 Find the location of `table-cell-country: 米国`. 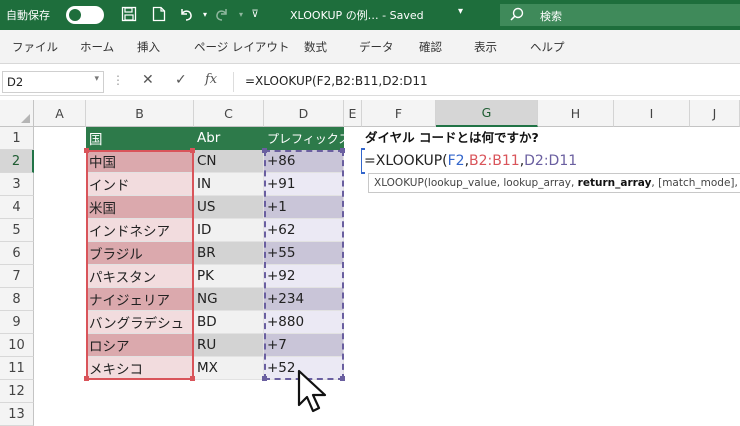

table-cell-country: 米国 is located at coordinates (140, 207).